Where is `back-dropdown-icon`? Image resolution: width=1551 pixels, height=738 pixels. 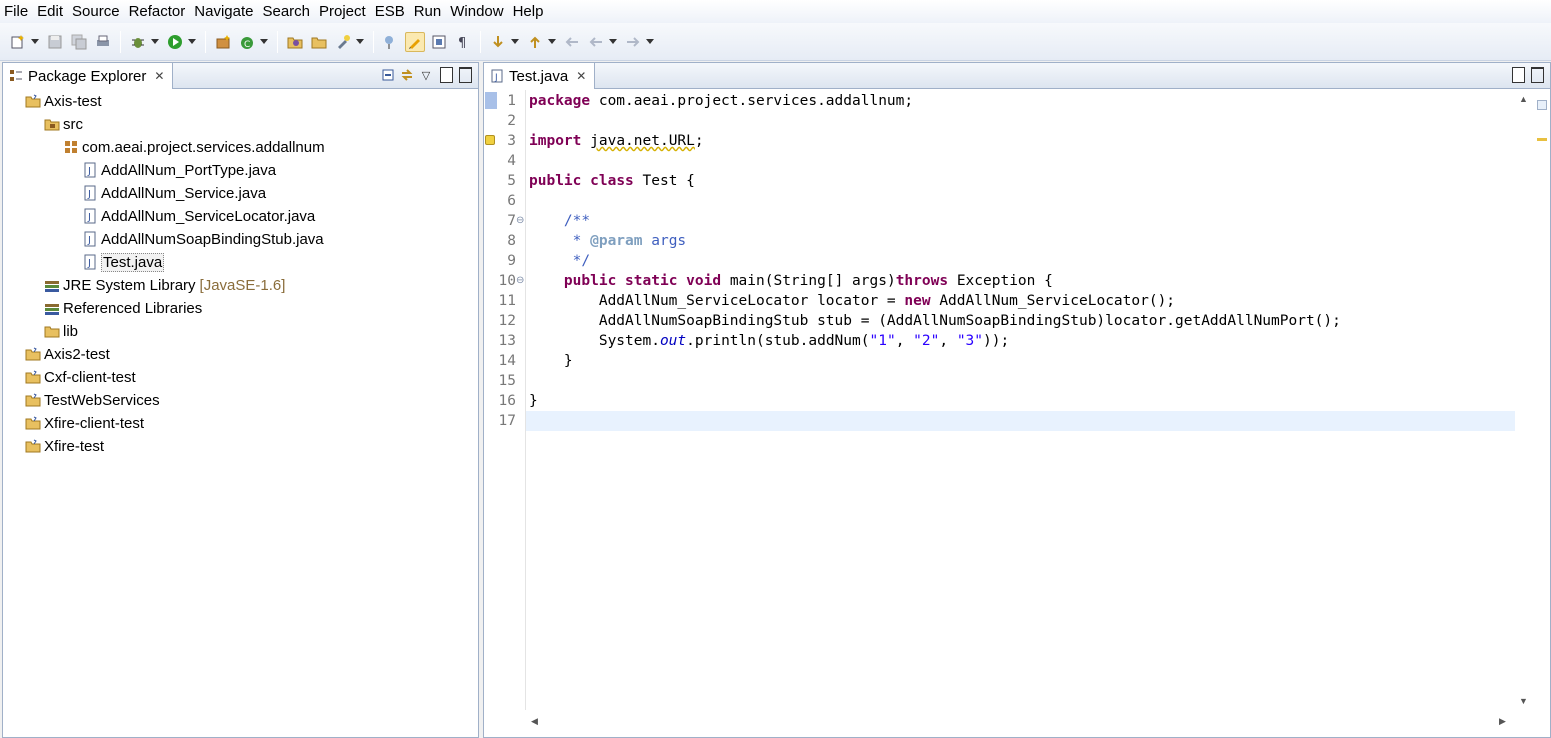 back-dropdown-icon is located at coordinates (612, 42).